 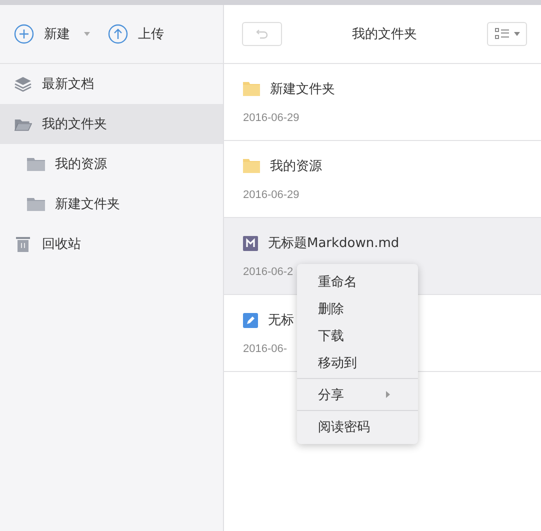 I want to click on submenu-arrow-icon, so click(x=388, y=394).